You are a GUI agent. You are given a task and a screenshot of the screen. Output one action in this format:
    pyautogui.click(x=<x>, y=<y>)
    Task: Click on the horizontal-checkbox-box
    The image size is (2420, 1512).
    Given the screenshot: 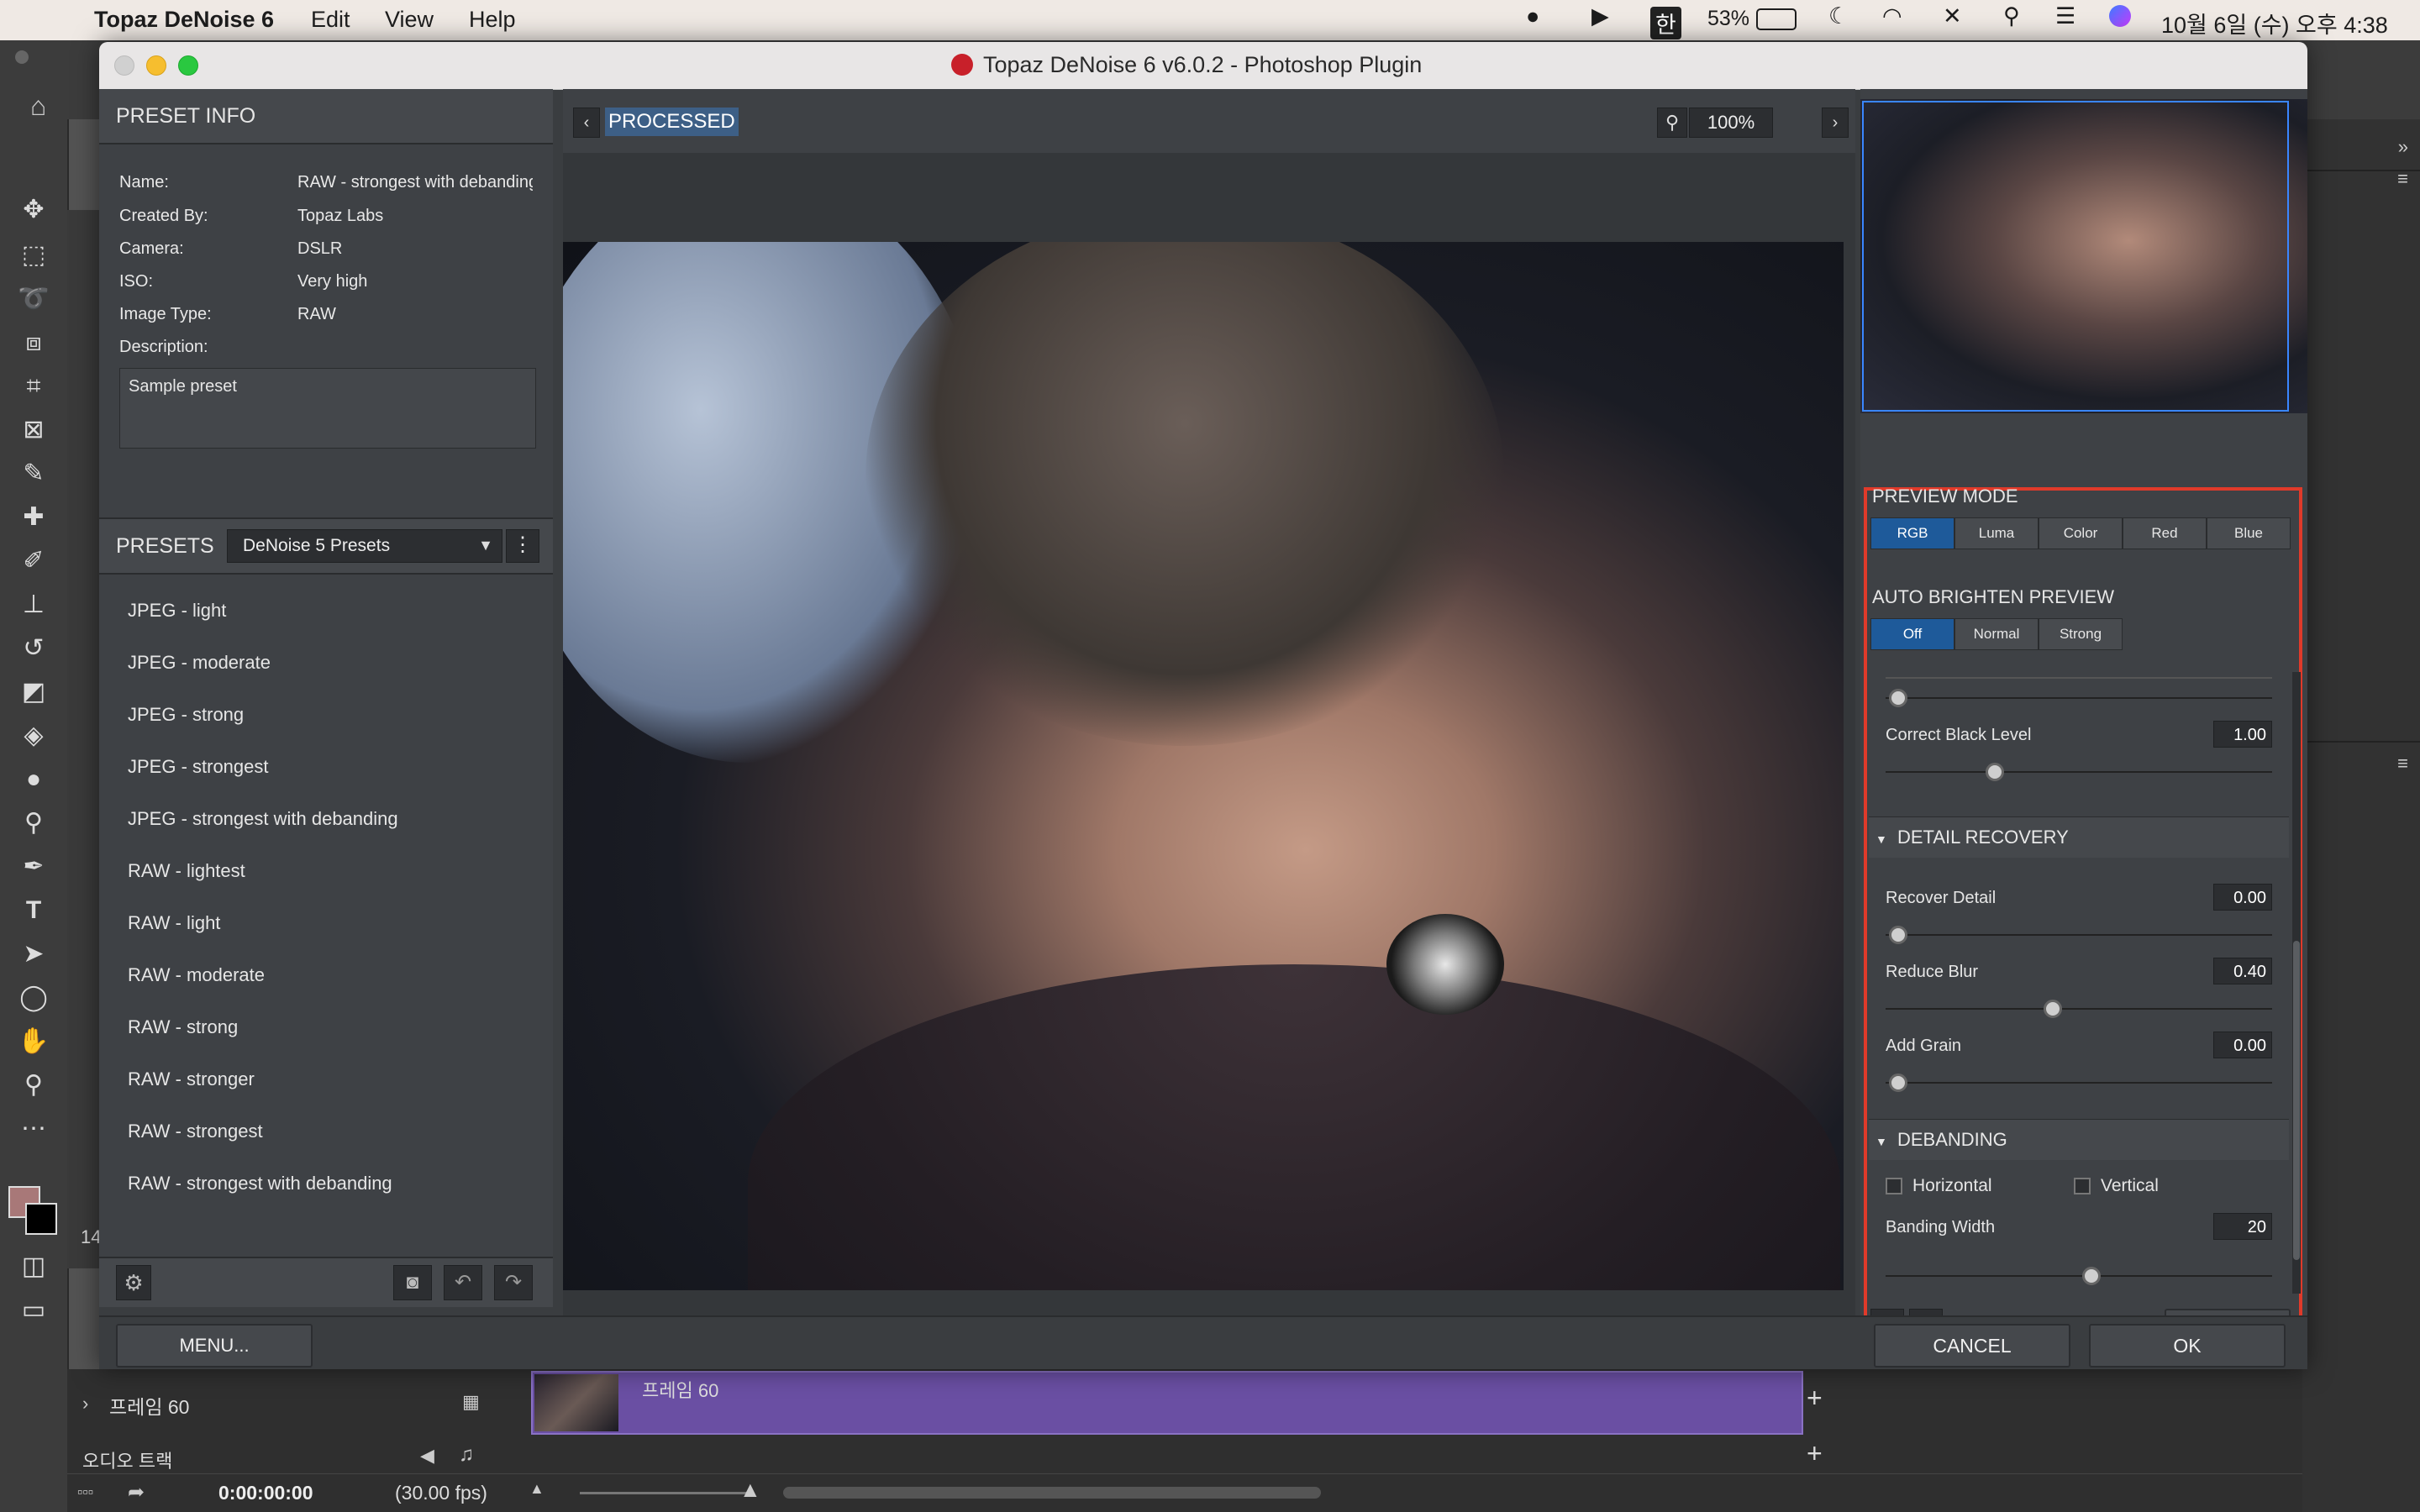 What is the action you would take?
    pyautogui.click(x=1894, y=1186)
    